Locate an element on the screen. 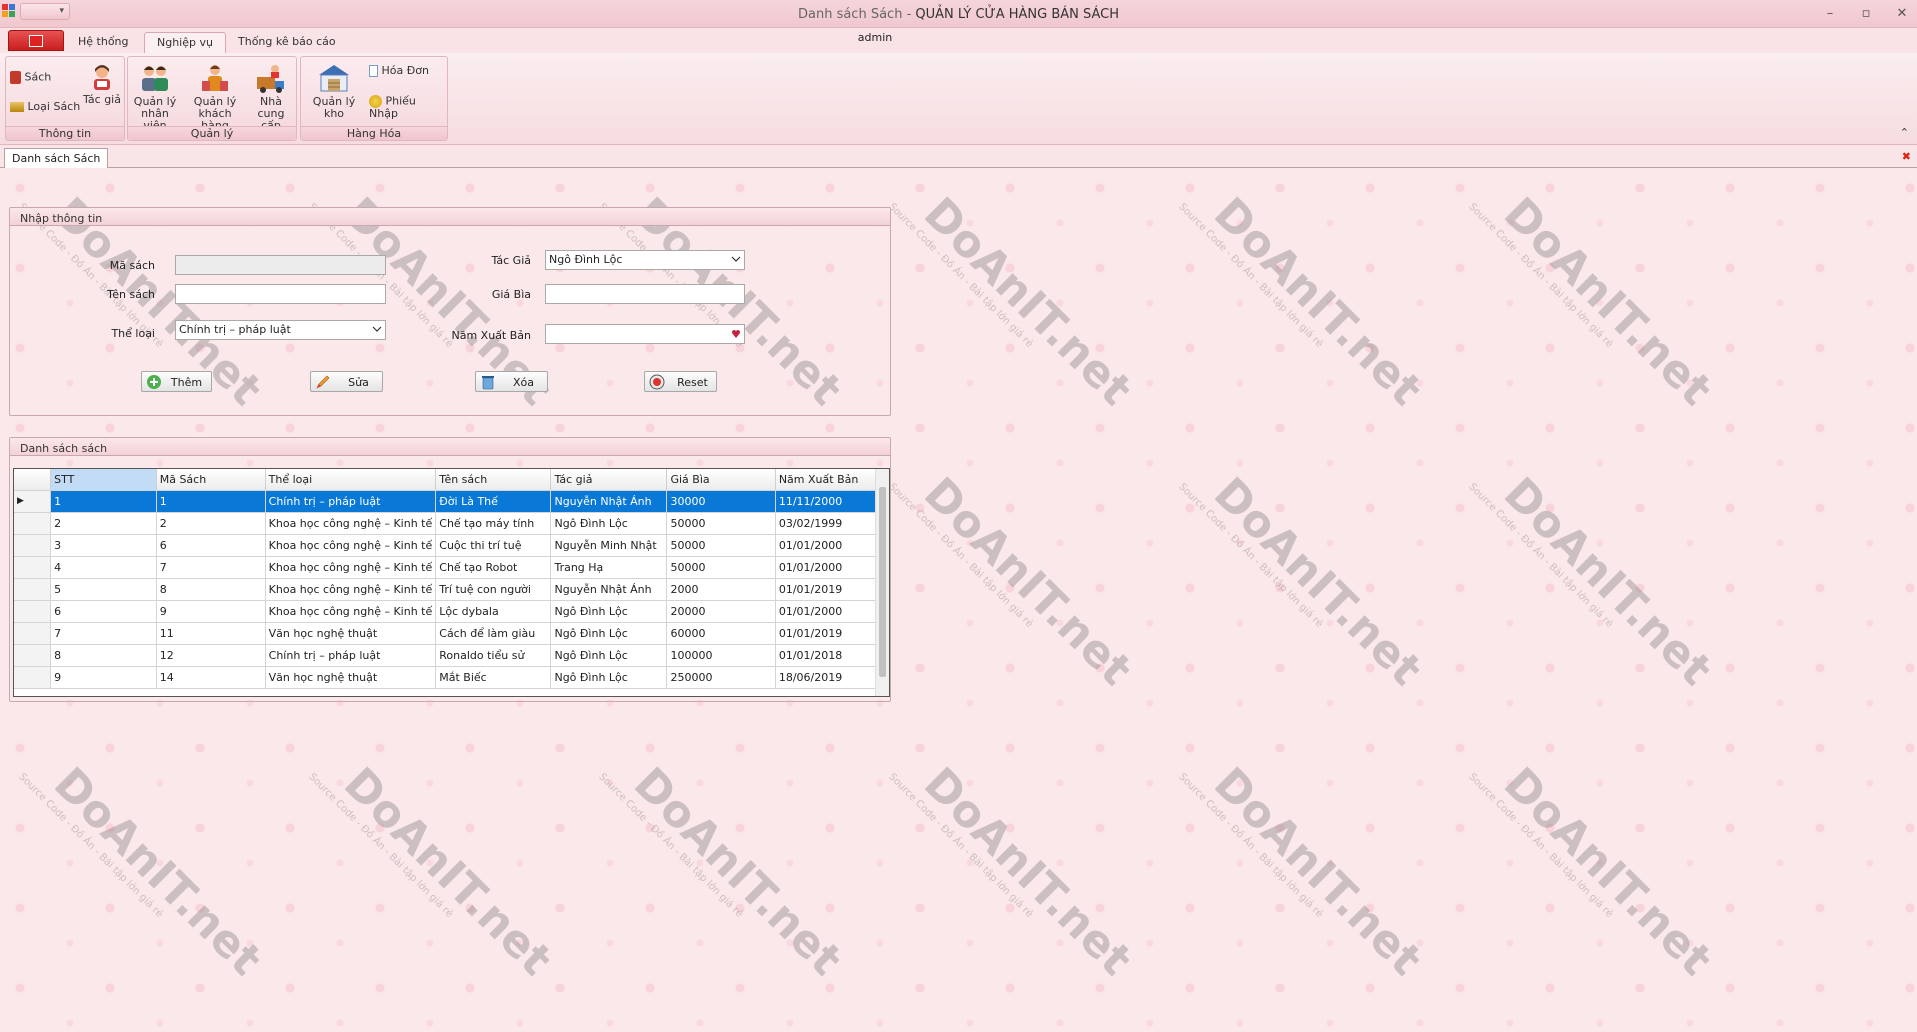  close-tab-icon: ✖ is located at coordinates (1906, 156).